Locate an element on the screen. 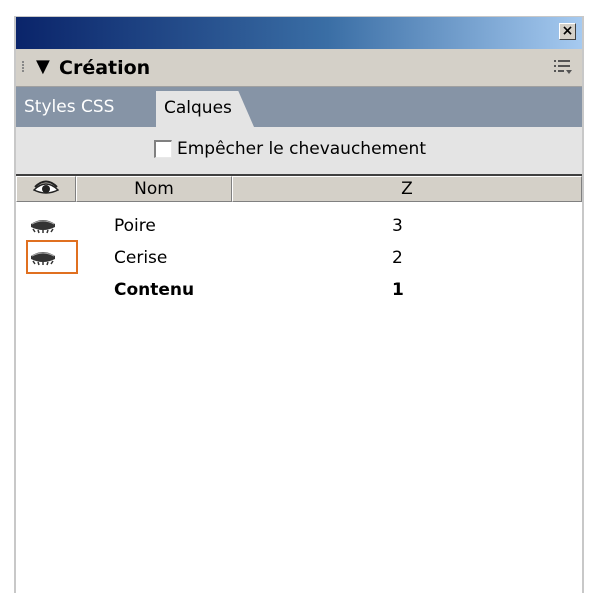 This screenshot has height=594, width=595. layer-name: Contenu is located at coordinates (154, 290).